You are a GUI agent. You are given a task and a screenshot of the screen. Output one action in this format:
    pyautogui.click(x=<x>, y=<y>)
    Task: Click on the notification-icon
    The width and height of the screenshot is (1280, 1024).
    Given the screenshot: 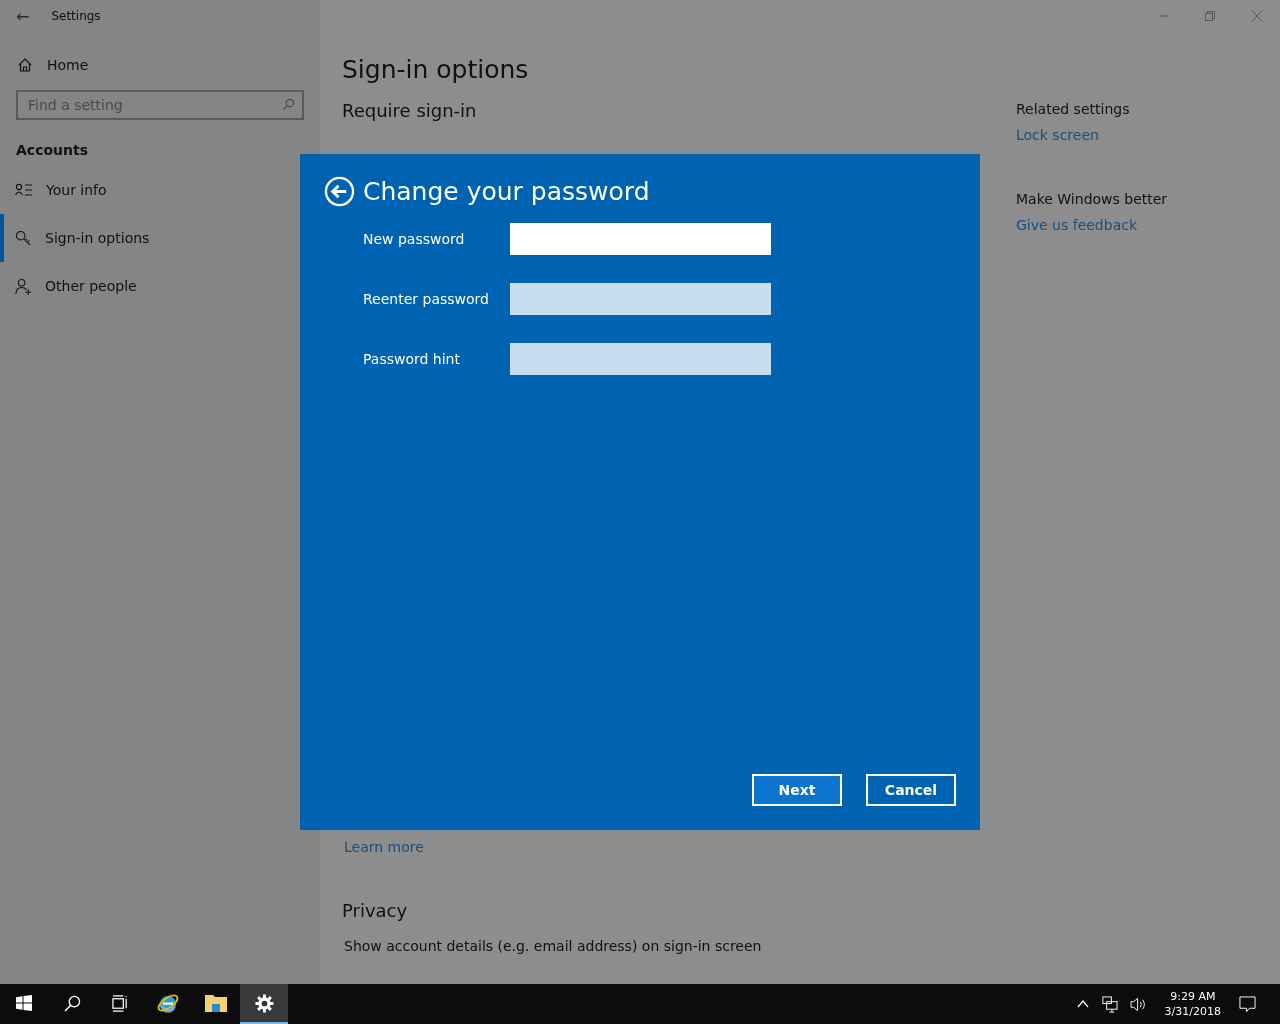 What is the action you would take?
    pyautogui.click(x=1247, y=1004)
    